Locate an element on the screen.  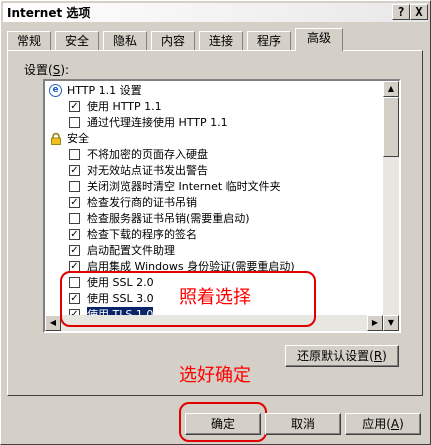
tab-privacy: 隐私 is located at coordinates (125, 40).